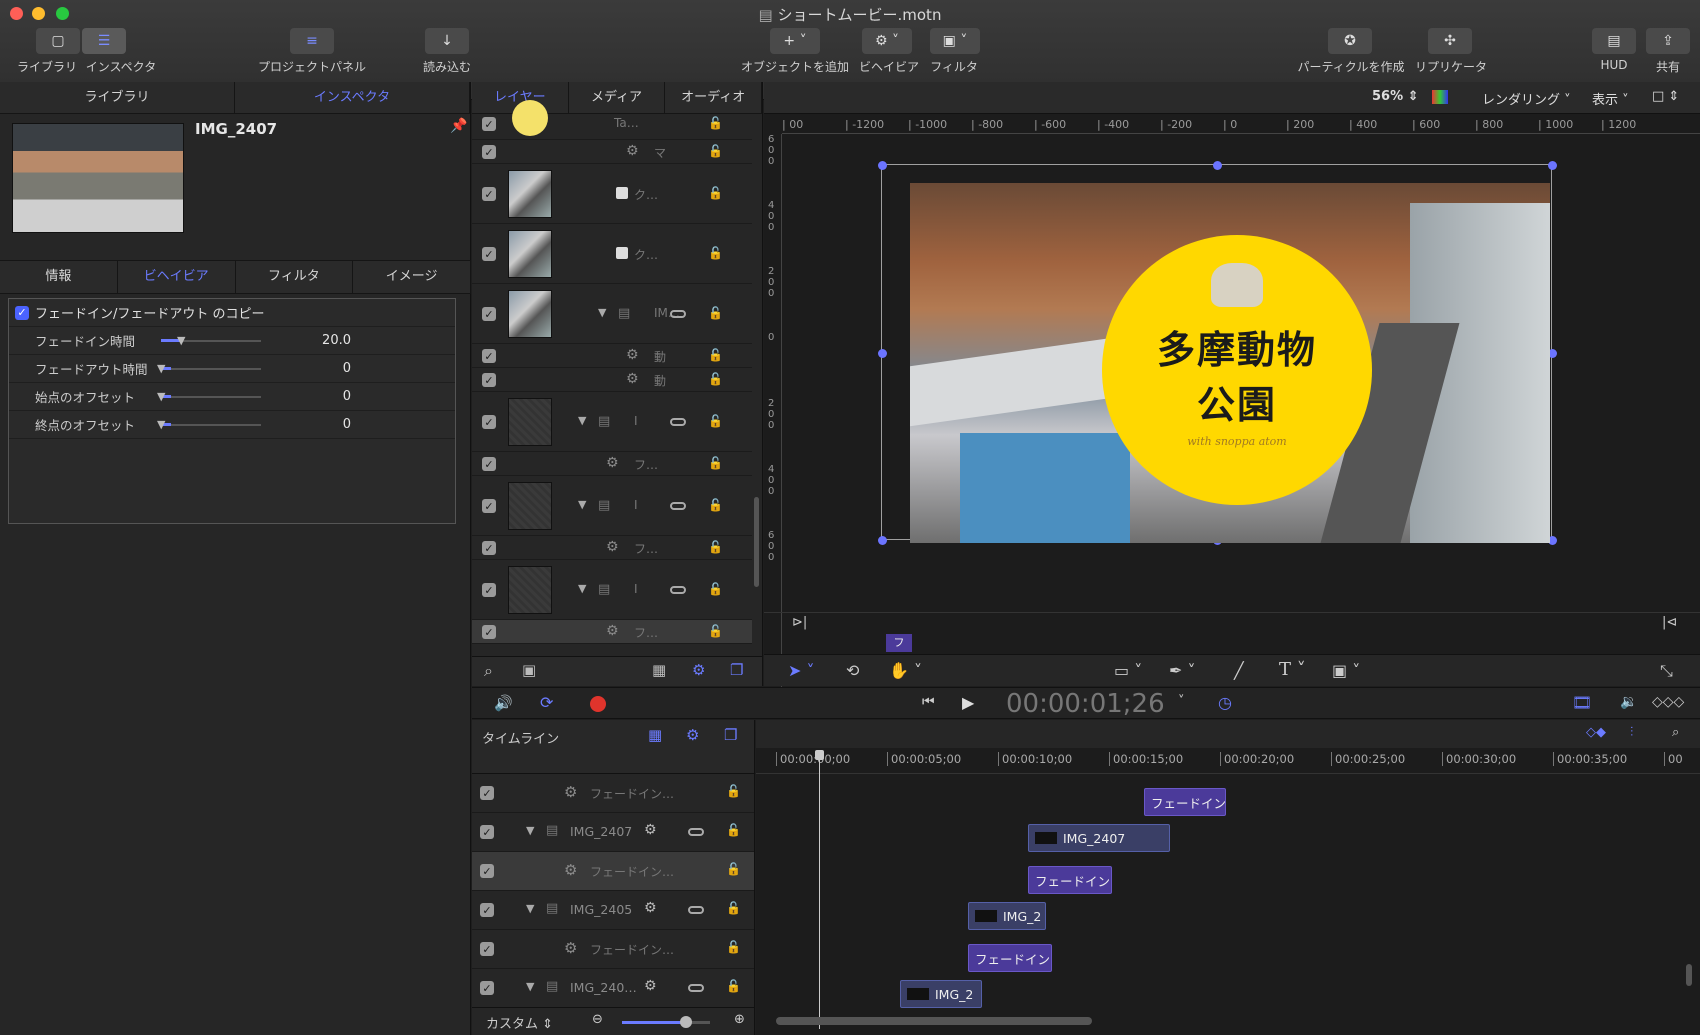  Describe the element at coordinates (1099, 838) in the screenshot. I see `timeline-clip: IMG_2407` at that location.